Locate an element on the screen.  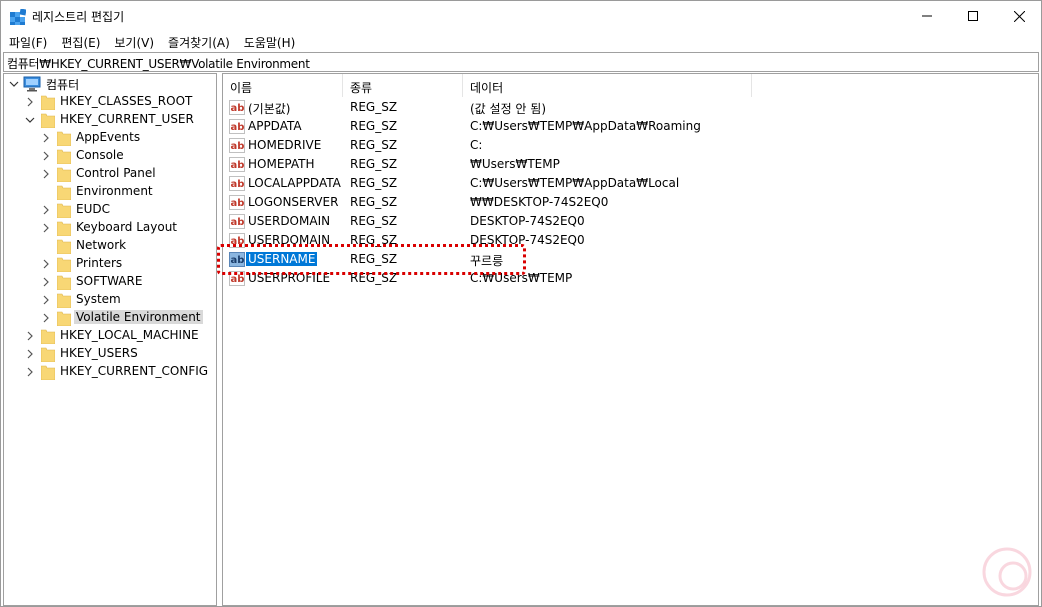
value-name: APPDATA is located at coordinates (275, 126).